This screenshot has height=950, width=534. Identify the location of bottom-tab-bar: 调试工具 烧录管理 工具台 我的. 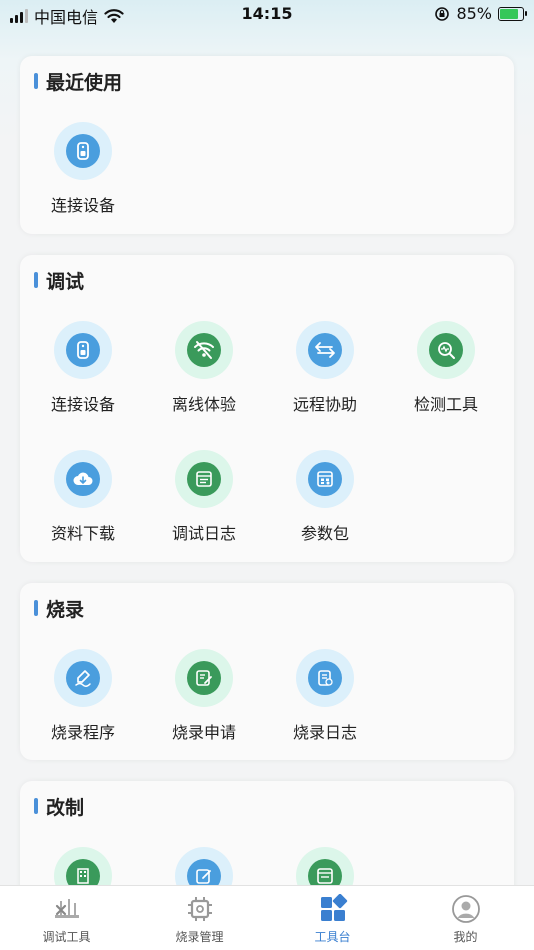
(267, 917).